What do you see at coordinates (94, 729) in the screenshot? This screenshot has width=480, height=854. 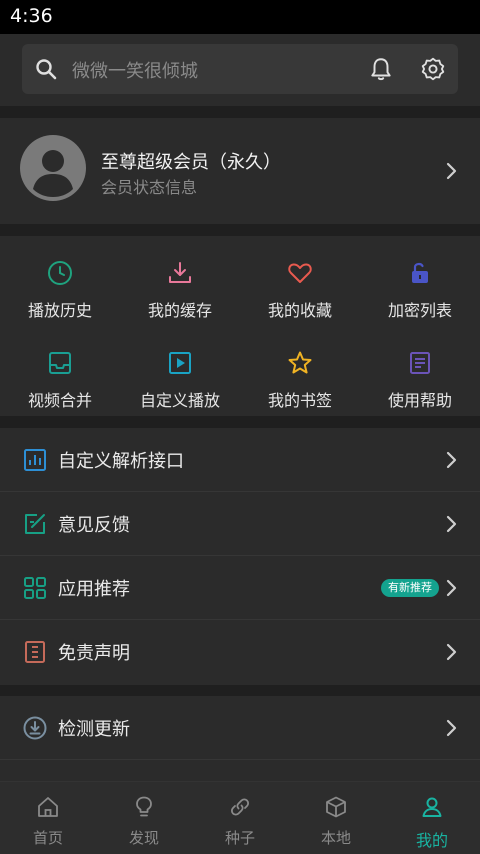 I see `menu-label: 检测更新` at bounding box center [94, 729].